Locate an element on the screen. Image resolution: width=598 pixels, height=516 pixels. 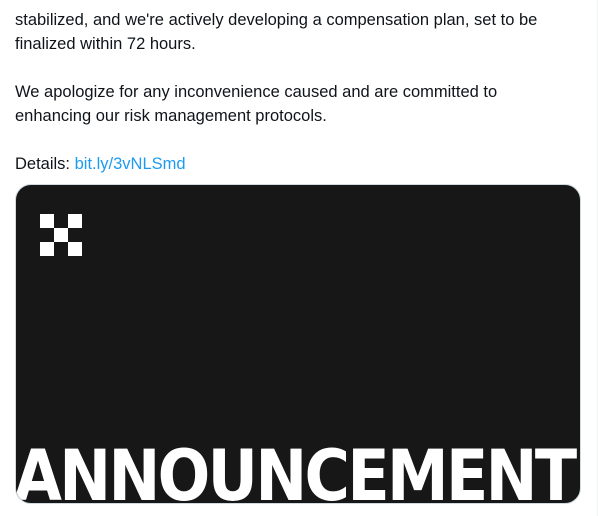
details-label: Details: is located at coordinates (43, 164).